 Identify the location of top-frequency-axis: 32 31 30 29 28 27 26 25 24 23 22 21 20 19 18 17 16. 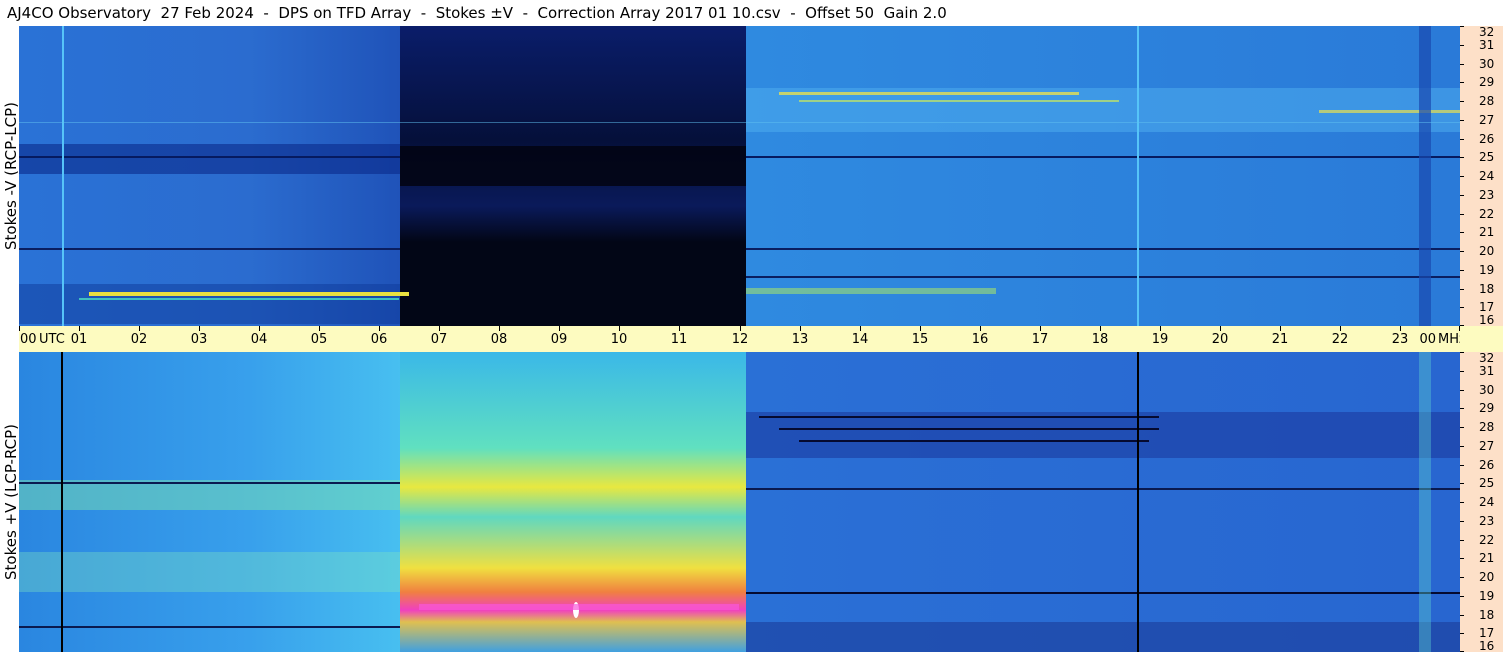
(1481, 176).